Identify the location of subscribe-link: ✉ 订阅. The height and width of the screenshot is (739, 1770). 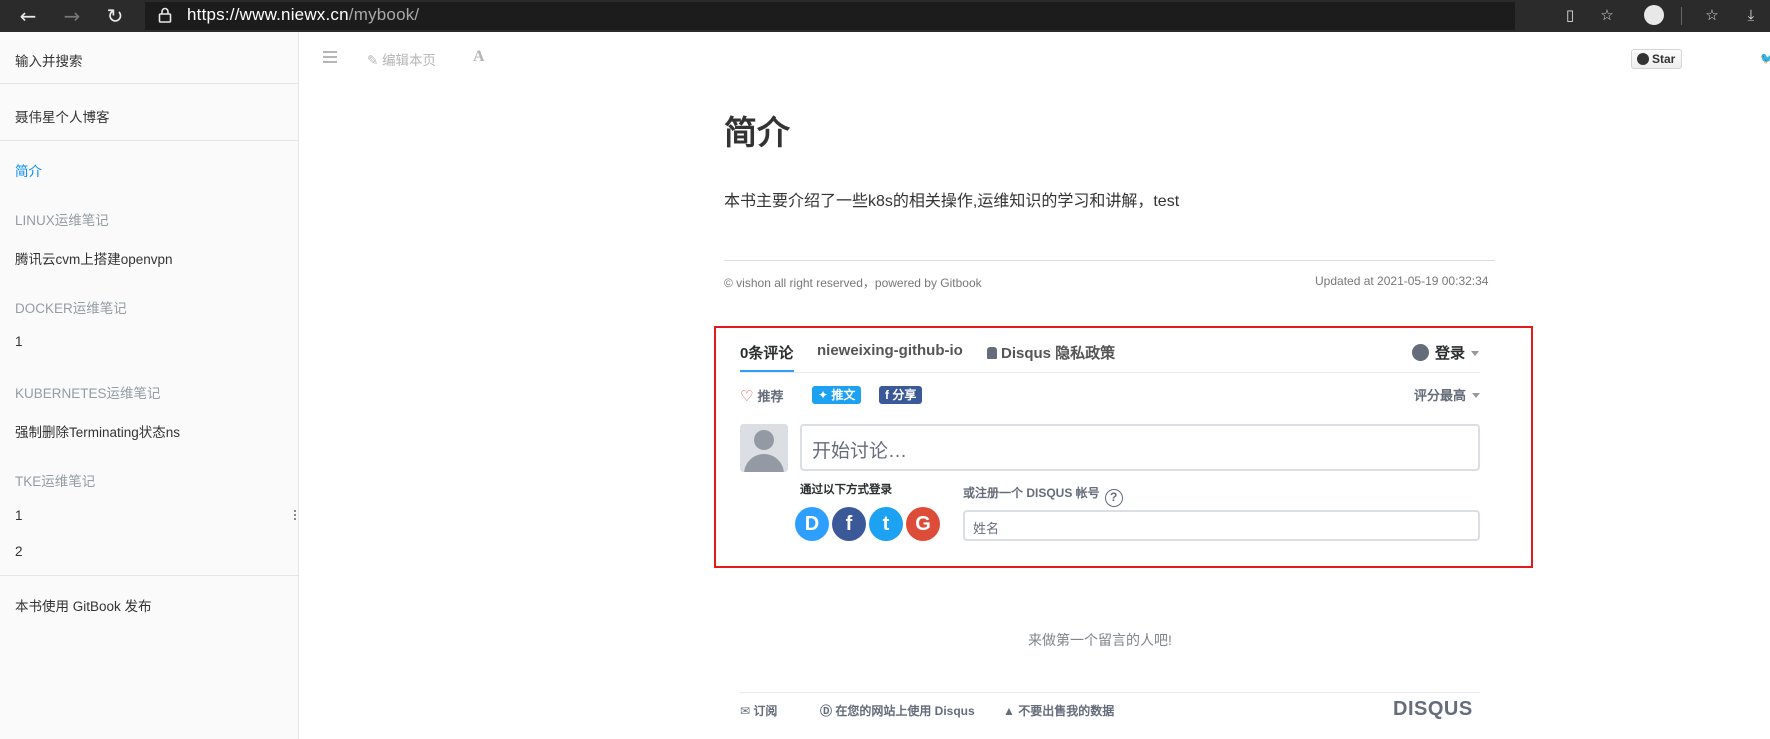
(758, 710).